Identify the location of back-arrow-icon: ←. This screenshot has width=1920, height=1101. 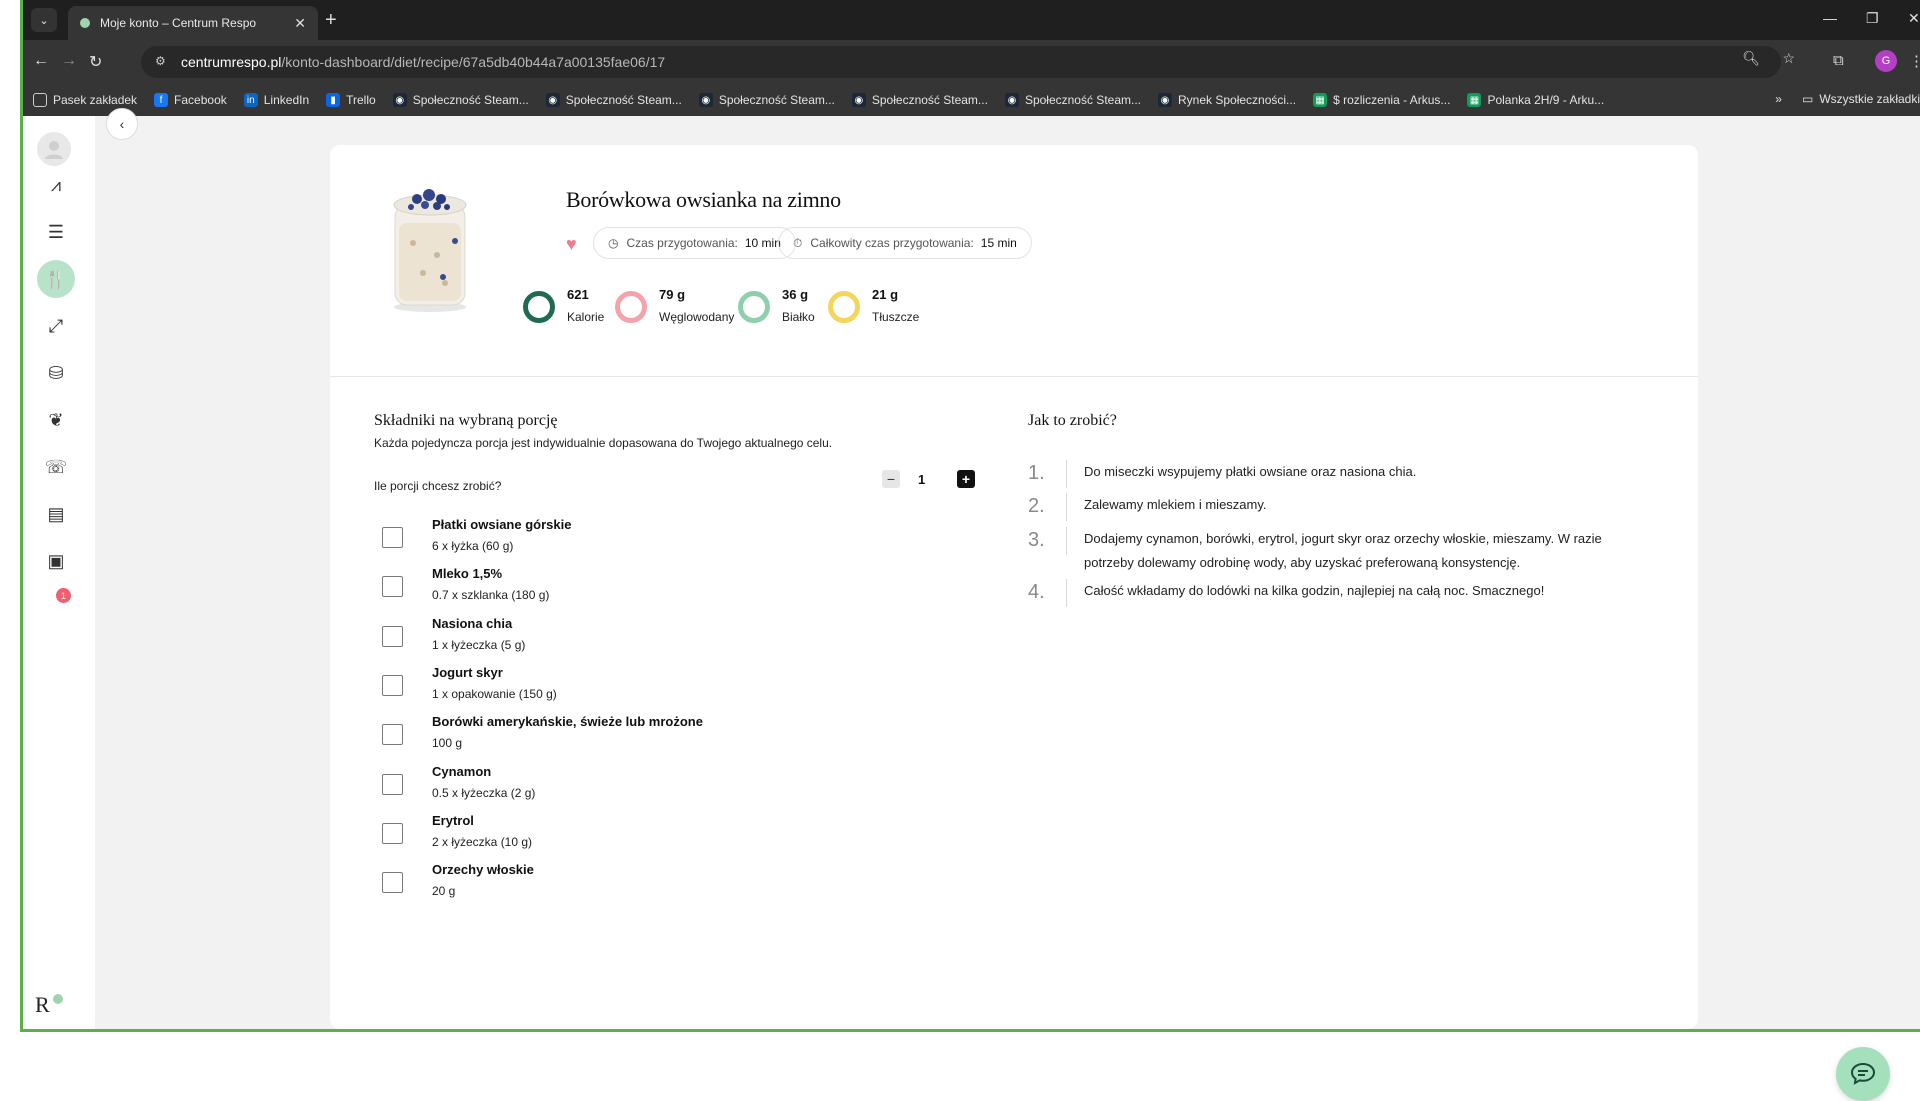
(41, 61).